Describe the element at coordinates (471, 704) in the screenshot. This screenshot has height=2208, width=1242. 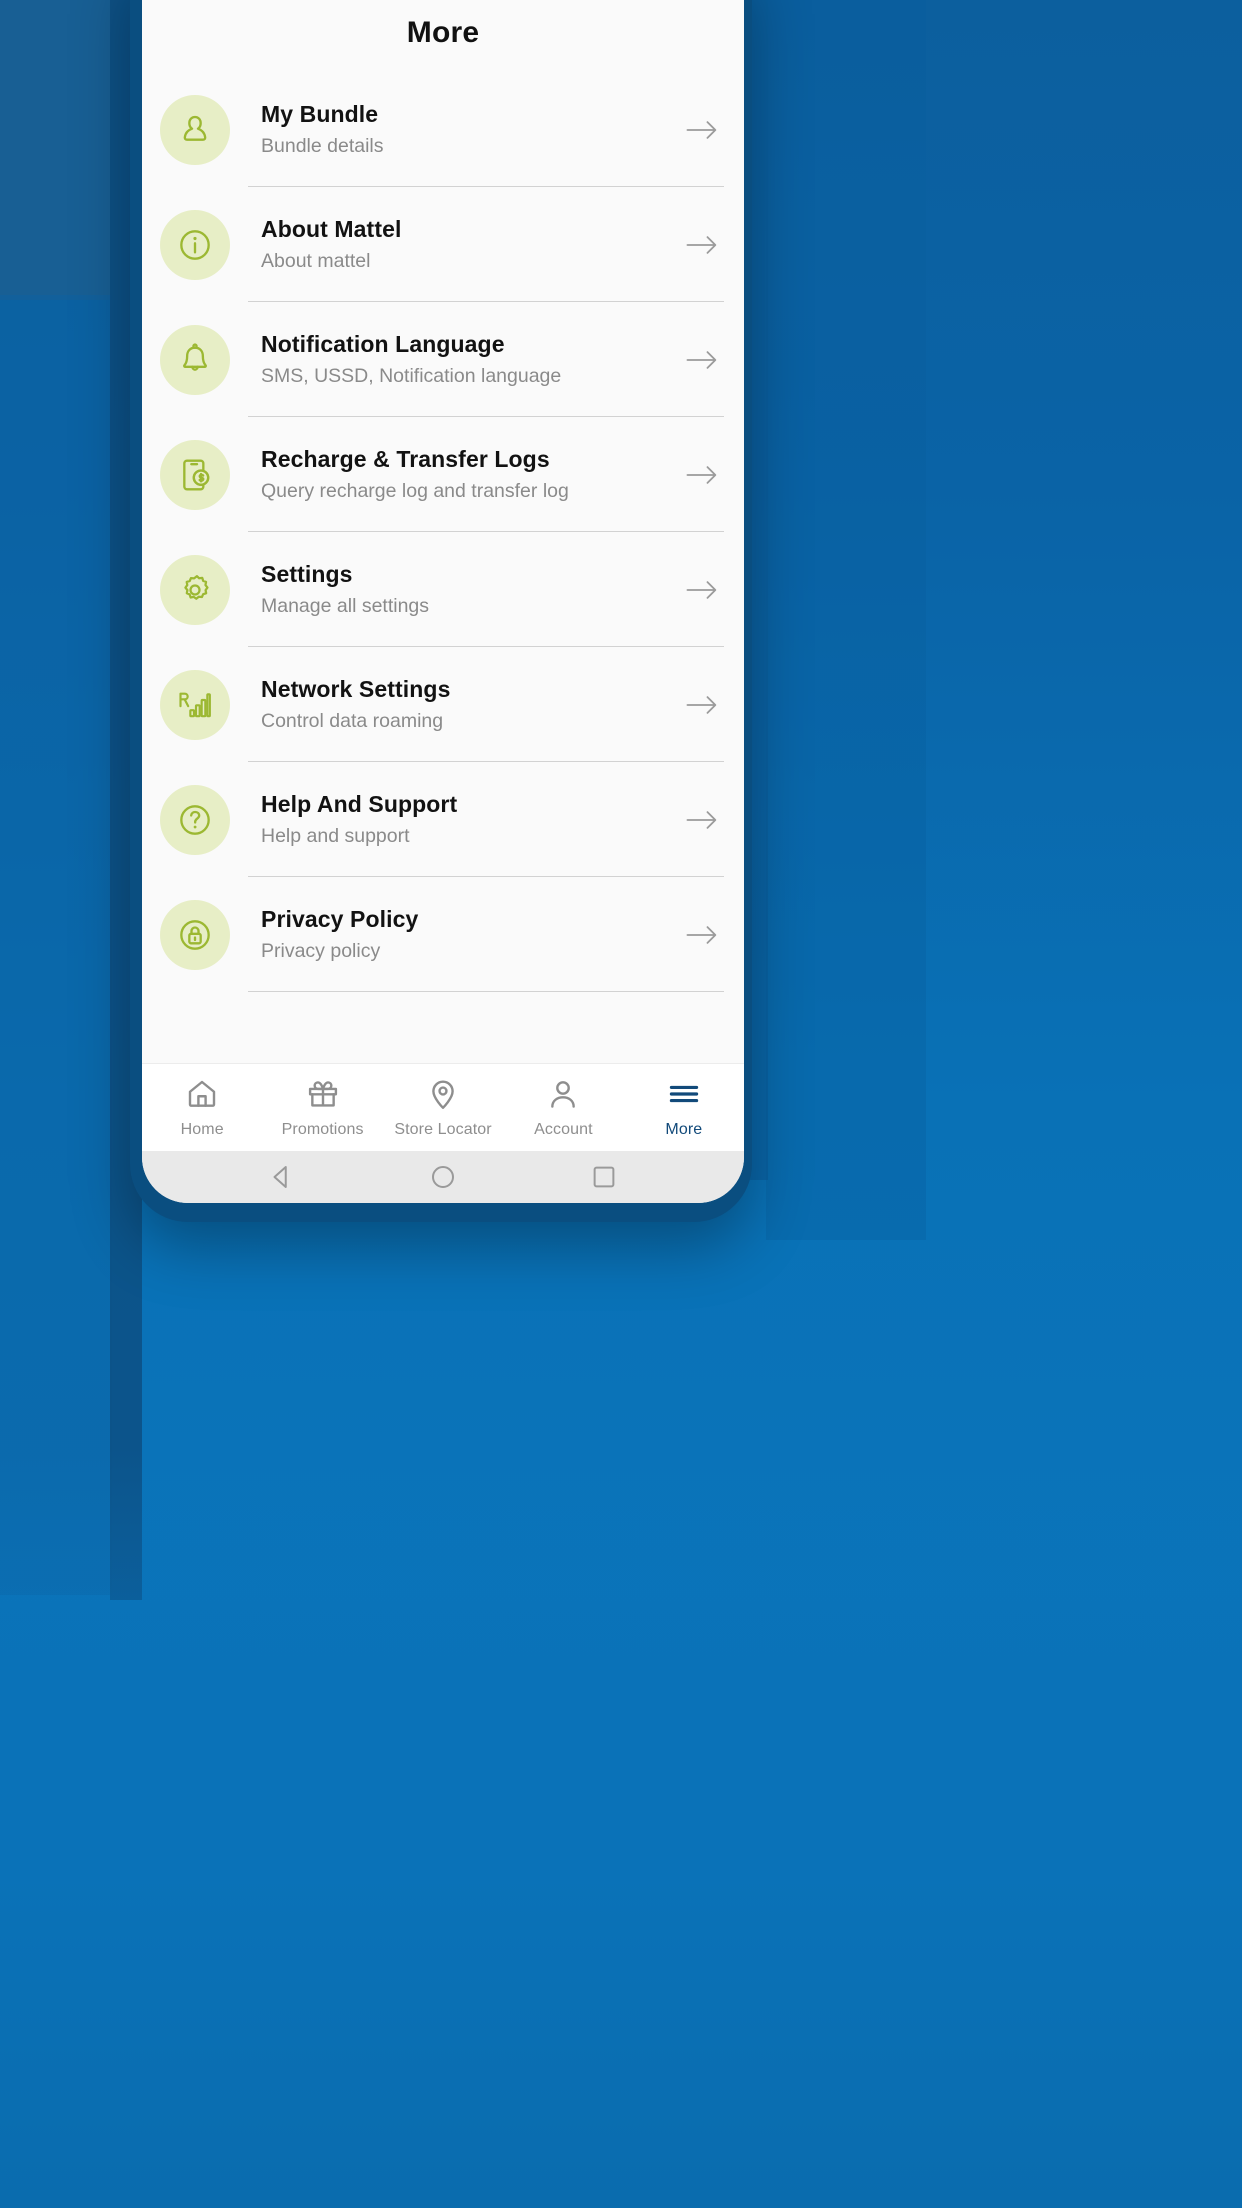
I see `menu-row-text: Network Settings Control data roaming` at that location.